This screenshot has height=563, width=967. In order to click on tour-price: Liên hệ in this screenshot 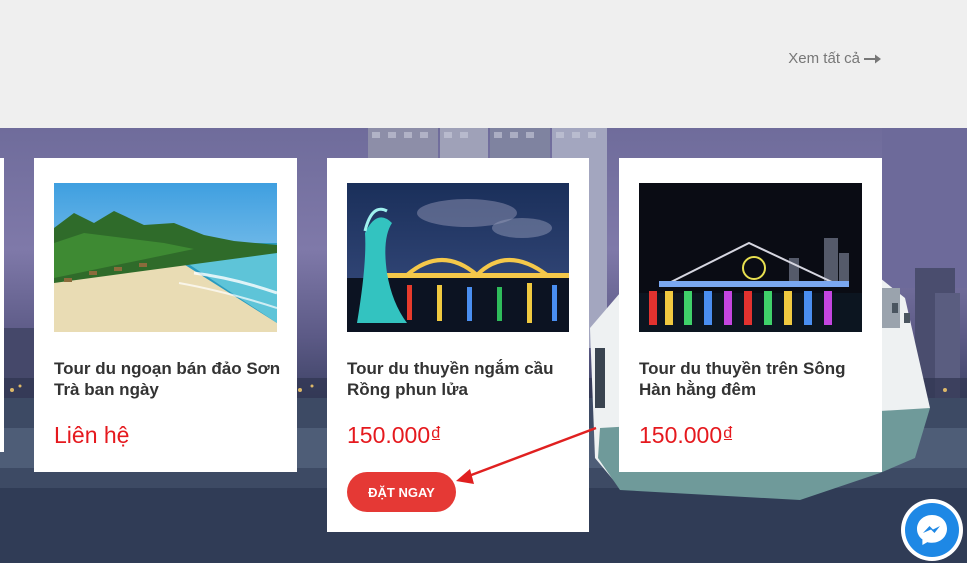, I will do `click(92, 435)`.